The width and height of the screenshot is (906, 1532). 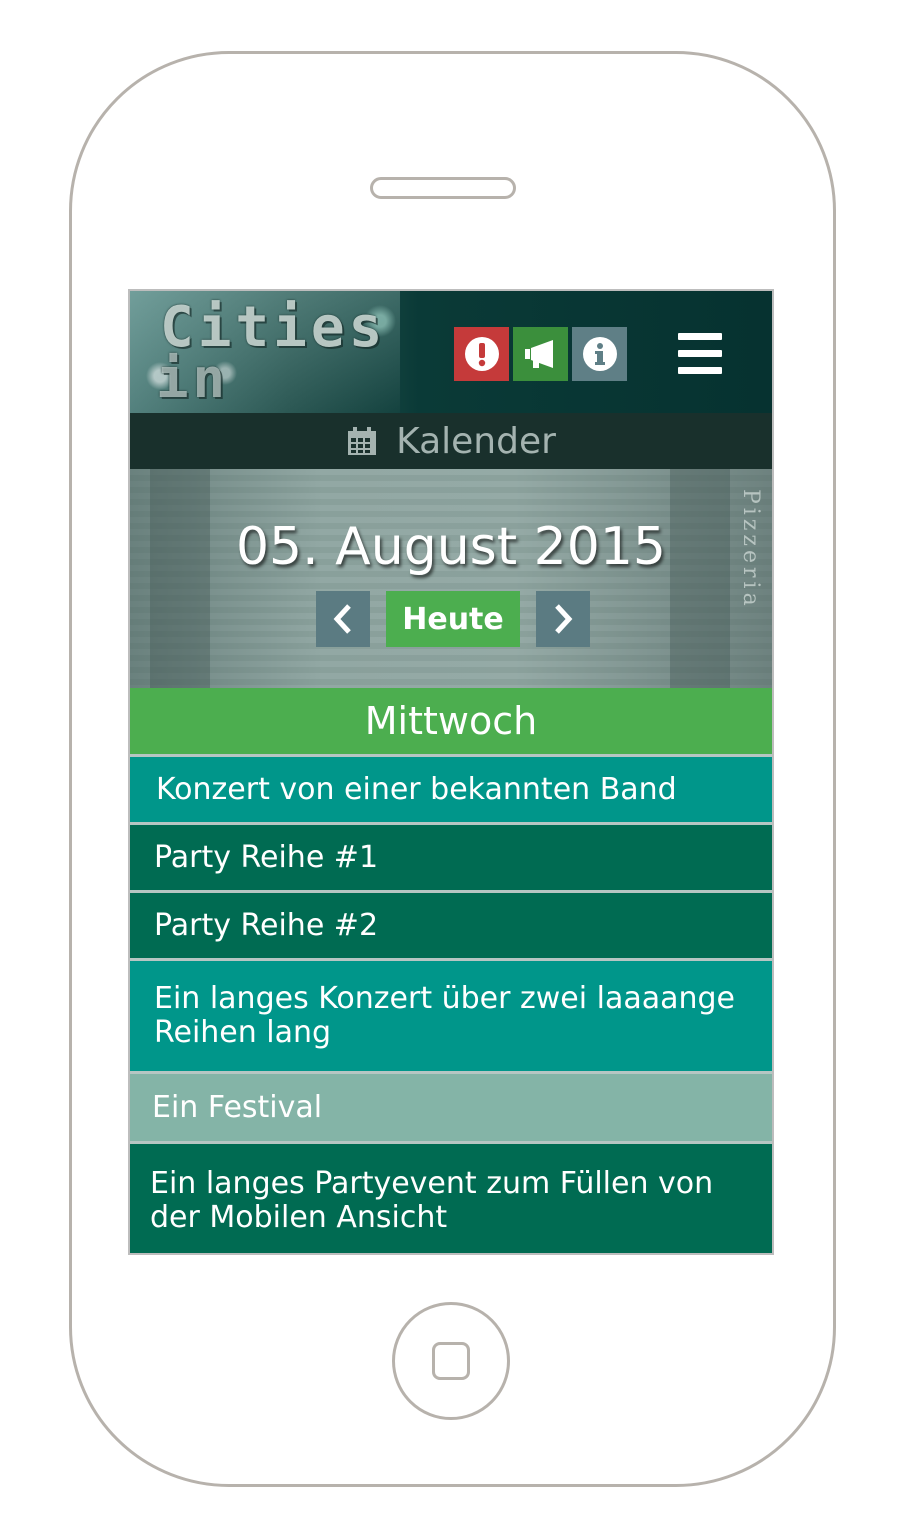 What do you see at coordinates (416, 789) in the screenshot?
I see `event-title: Konzert von einer bekannten Band` at bounding box center [416, 789].